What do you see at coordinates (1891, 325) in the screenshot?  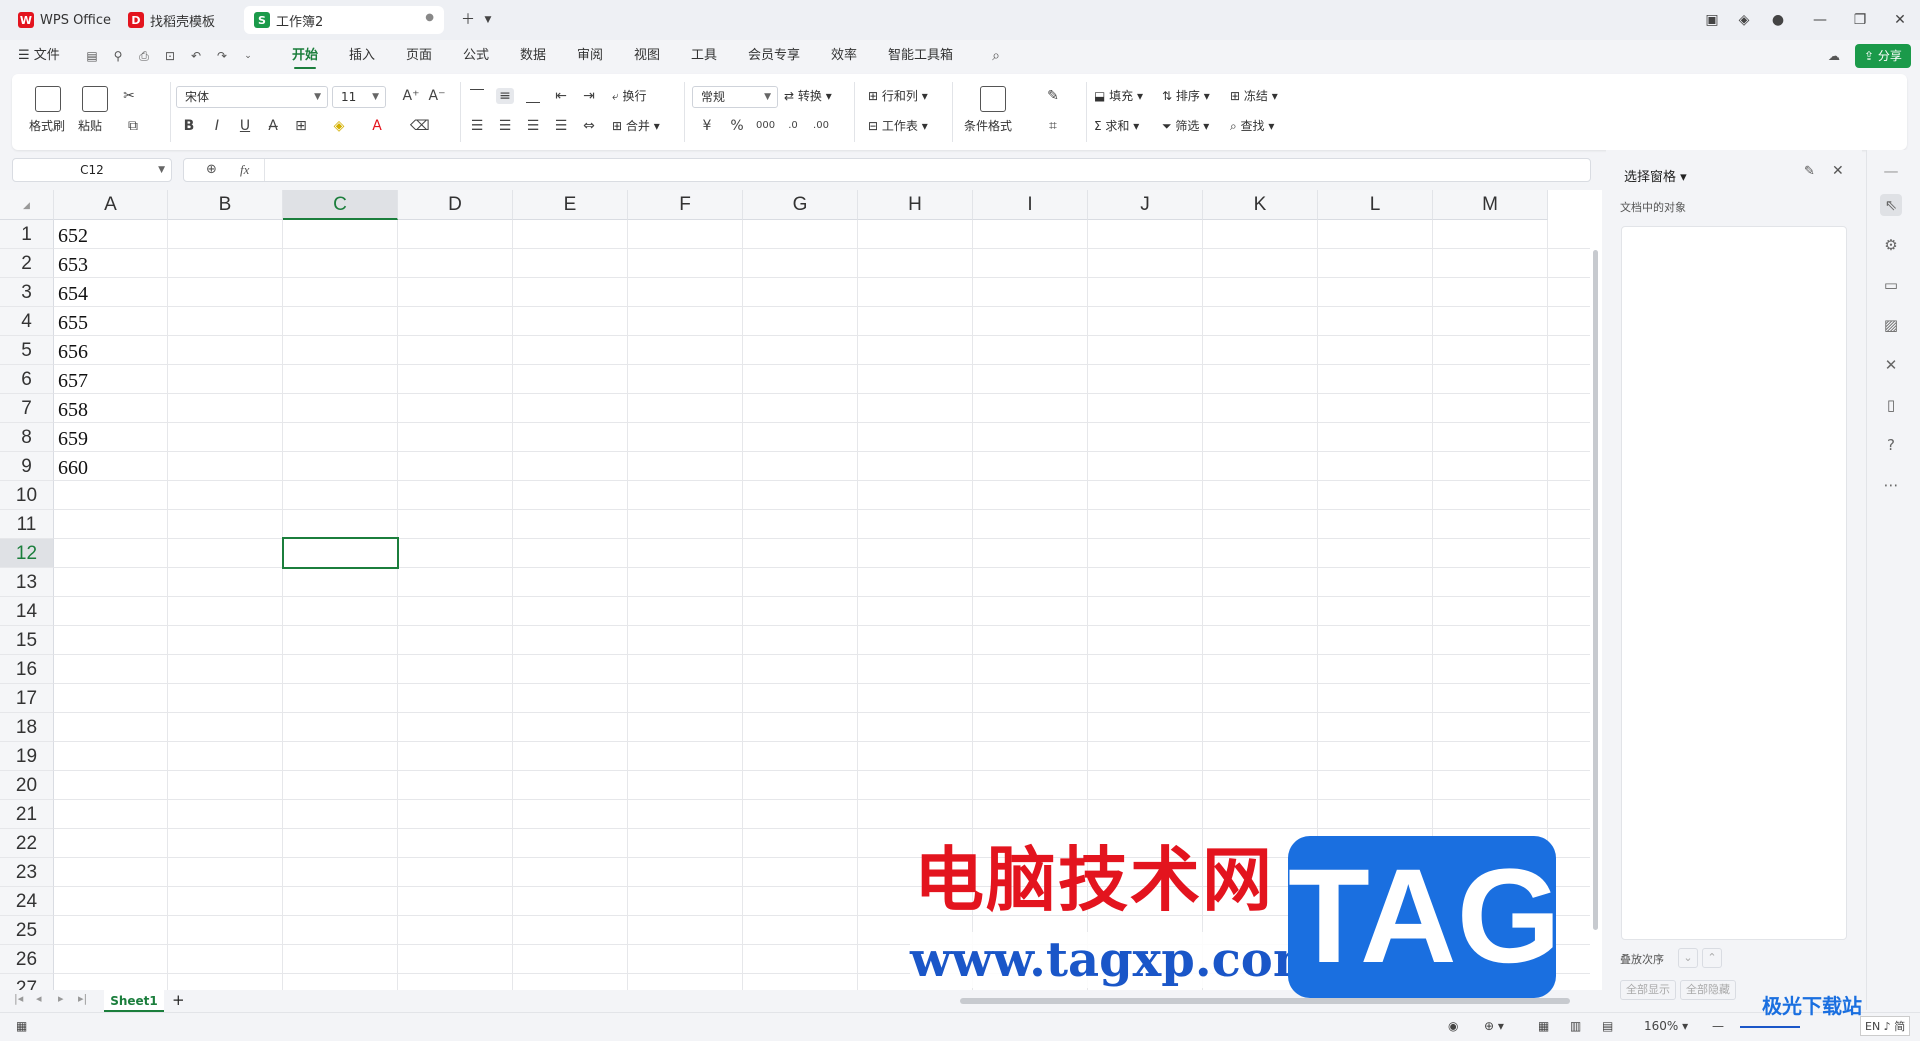 I see `image-icon: ▨` at bounding box center [1891, 325].